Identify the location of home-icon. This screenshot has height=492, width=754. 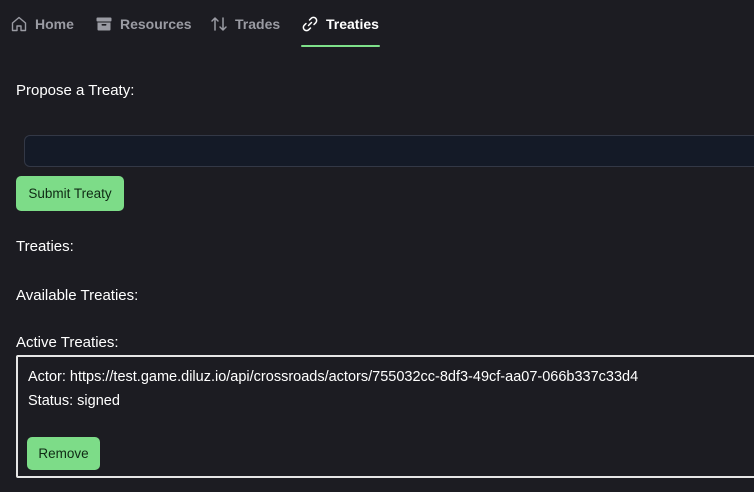
(19, 24).